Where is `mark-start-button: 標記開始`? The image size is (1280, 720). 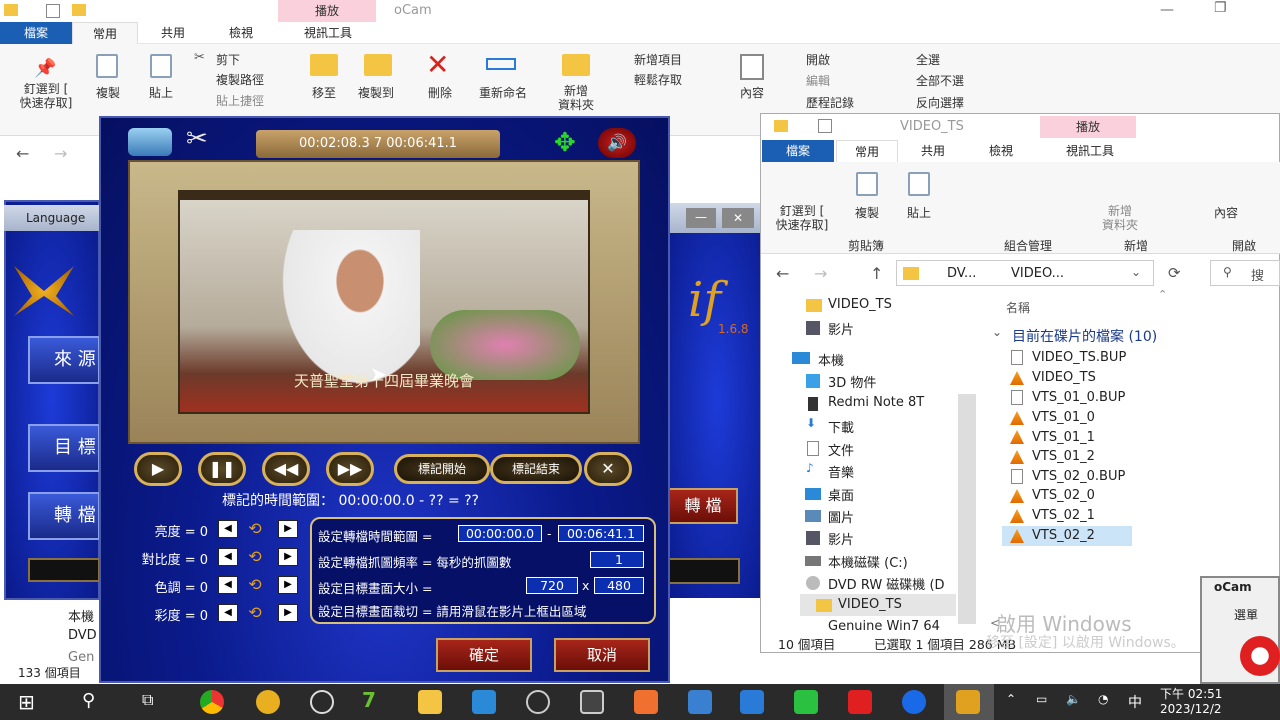
mark-start-button: 標記開始 is located at coordinates (442, 469).